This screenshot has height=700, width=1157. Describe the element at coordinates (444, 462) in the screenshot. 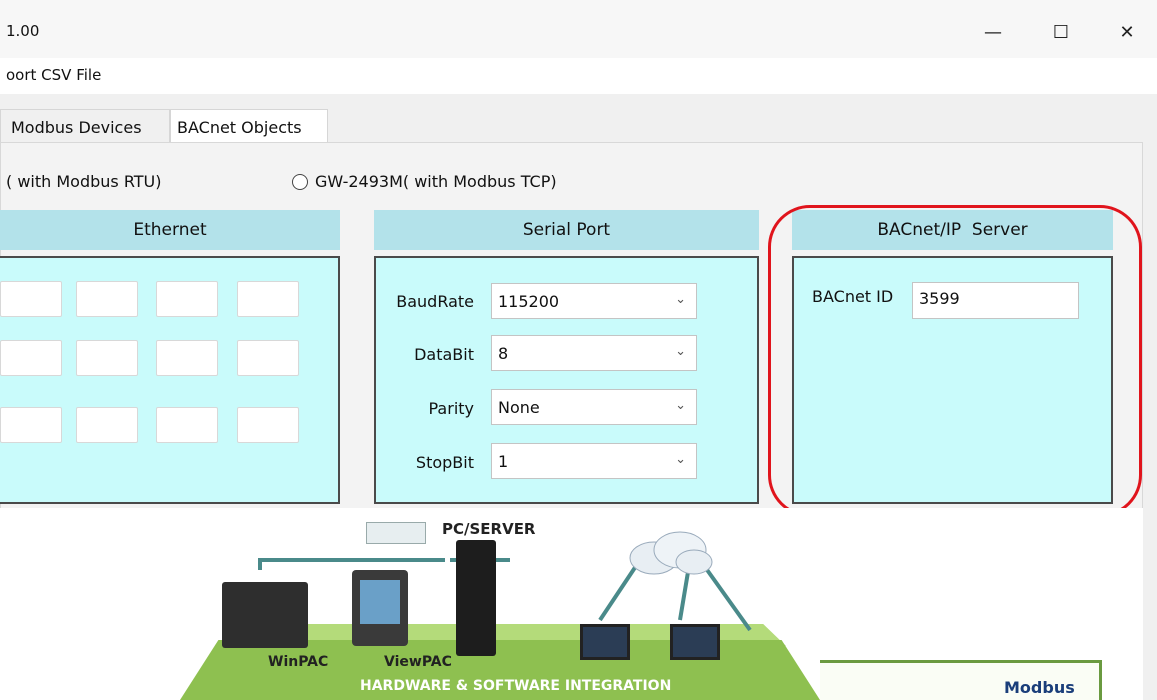

I see `stopbit-label: StopBit` at that location.